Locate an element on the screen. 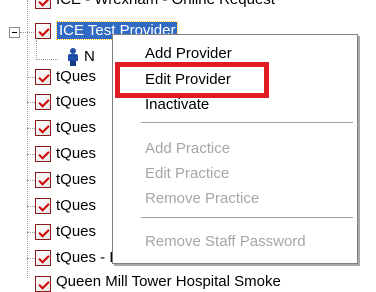 The width and height of the screenshot is (376, 292). tree-item-bottom: Queen Mill Tower Hospital Smoke is located at coordinates (168, 281).